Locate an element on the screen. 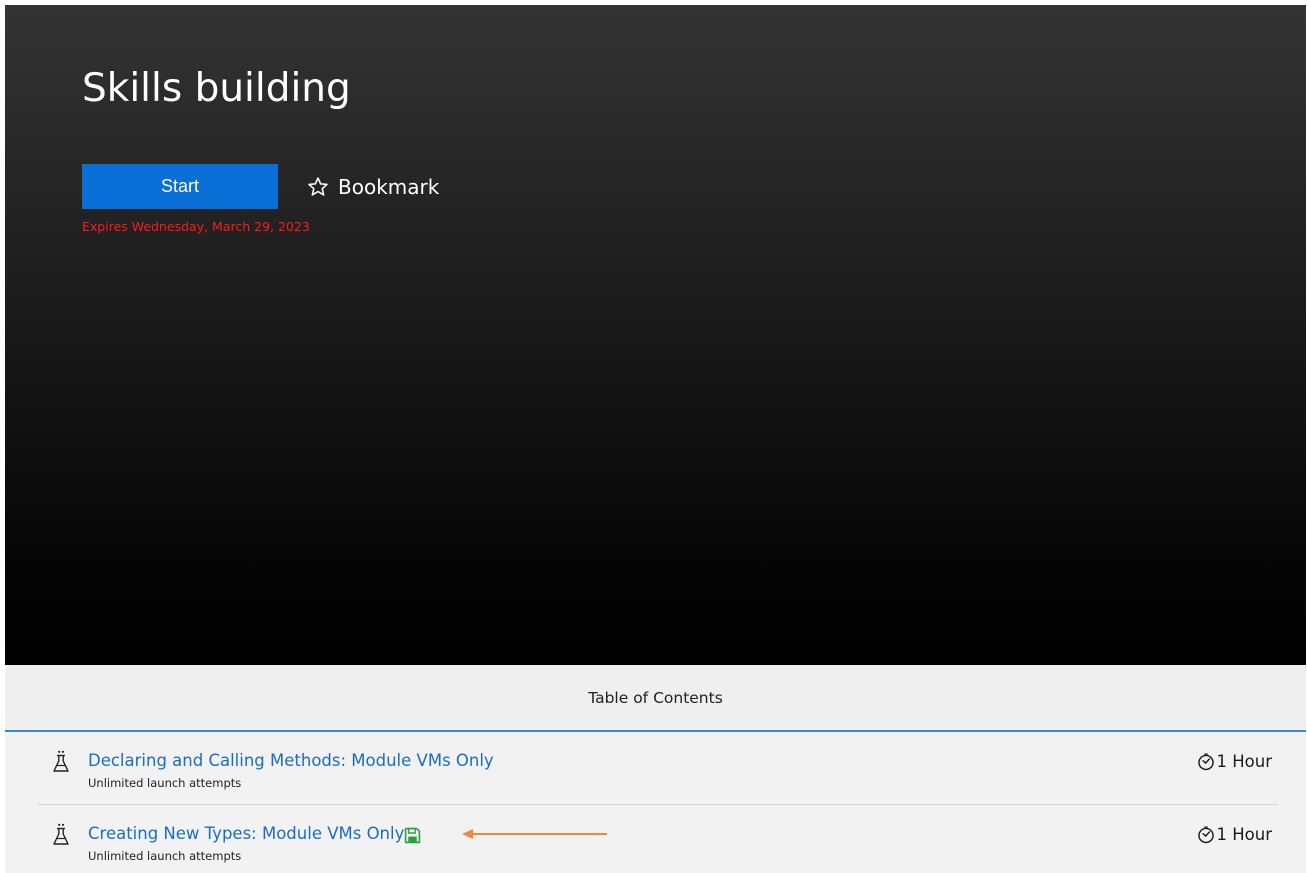 This screenshot has width=1307, height=873. page-title: Skills building is located at coordinates (216, 88).